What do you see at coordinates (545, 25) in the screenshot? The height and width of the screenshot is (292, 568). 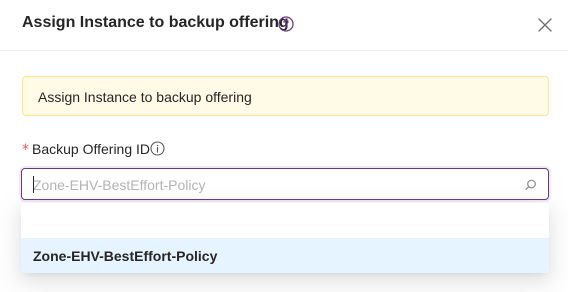 I see `close-icon` at bounding box center [545, 25].